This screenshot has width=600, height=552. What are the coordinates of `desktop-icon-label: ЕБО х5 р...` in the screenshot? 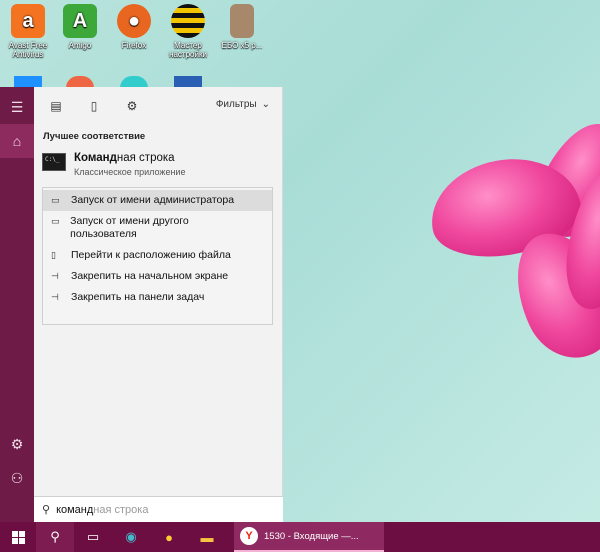 It's located at (242, 45).